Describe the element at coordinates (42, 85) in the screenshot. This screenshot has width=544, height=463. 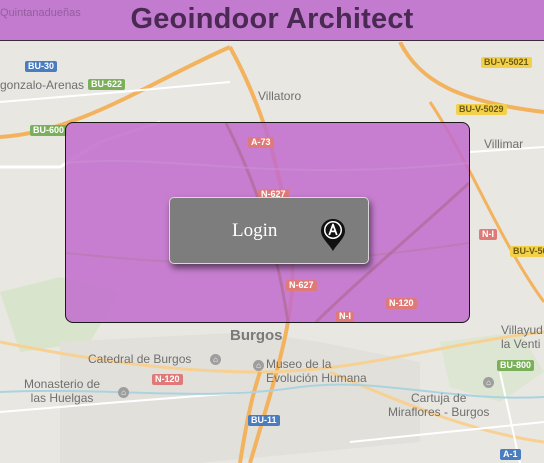
I see `place-gonzalo-arenas: gonzalo-Arenas` at that location.